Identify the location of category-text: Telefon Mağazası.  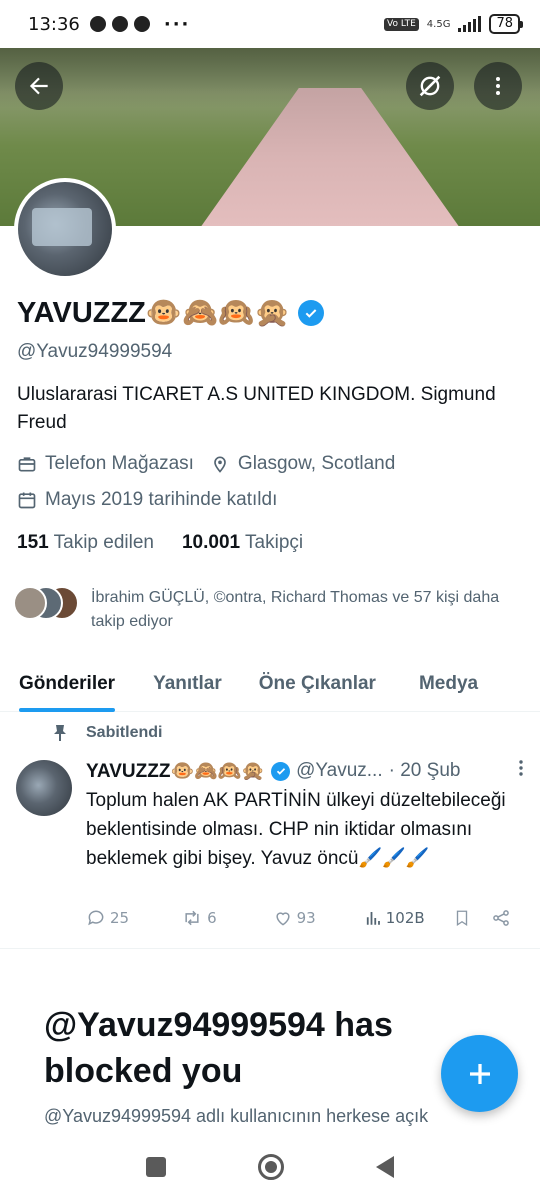
(119, 463).